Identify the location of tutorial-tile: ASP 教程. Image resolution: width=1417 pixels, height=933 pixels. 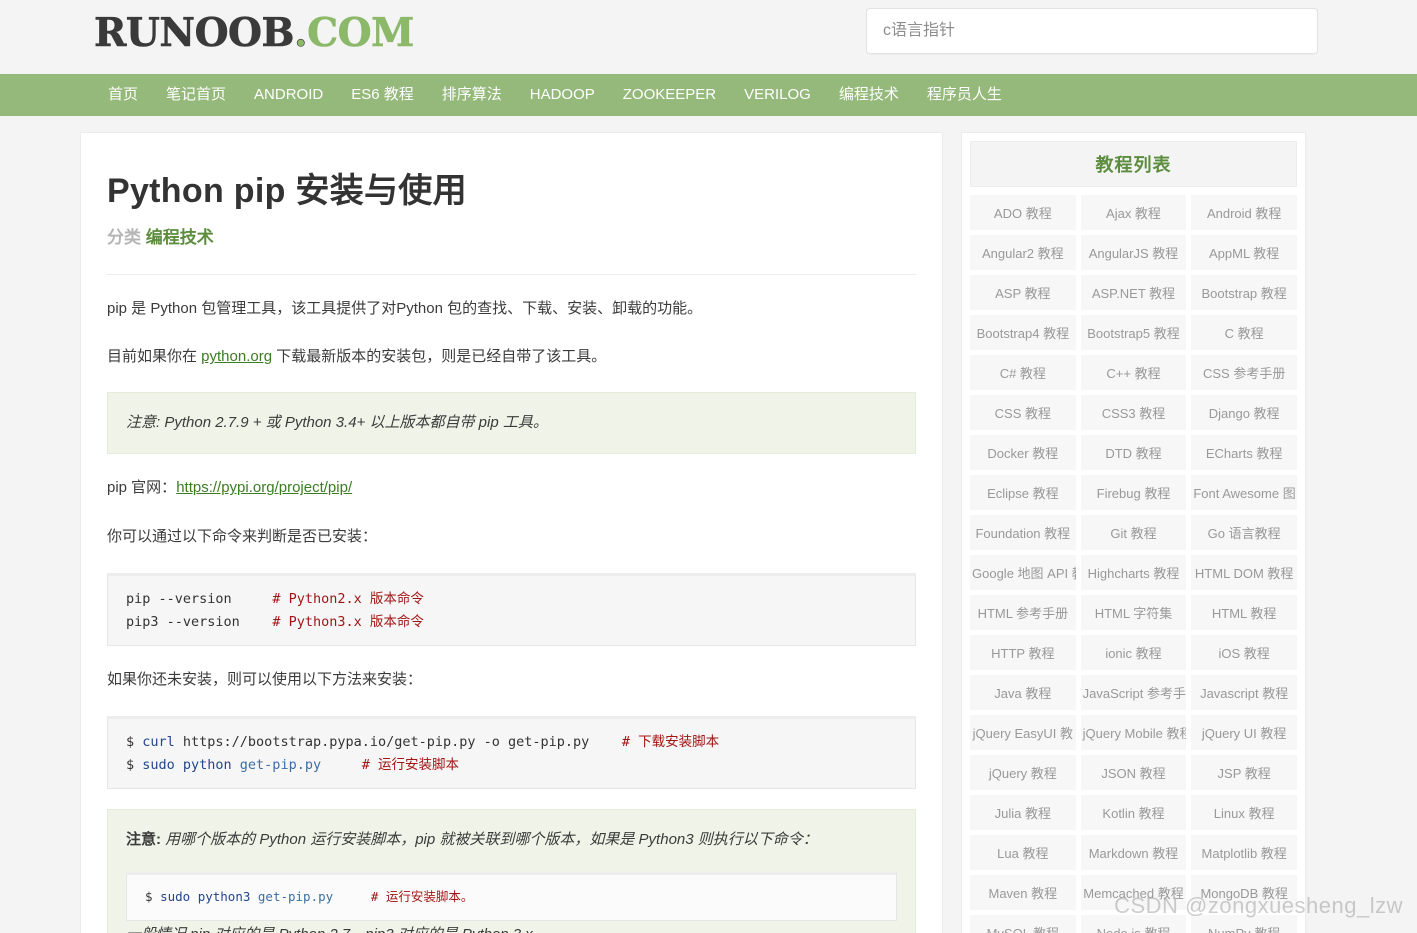
(1023, 292).